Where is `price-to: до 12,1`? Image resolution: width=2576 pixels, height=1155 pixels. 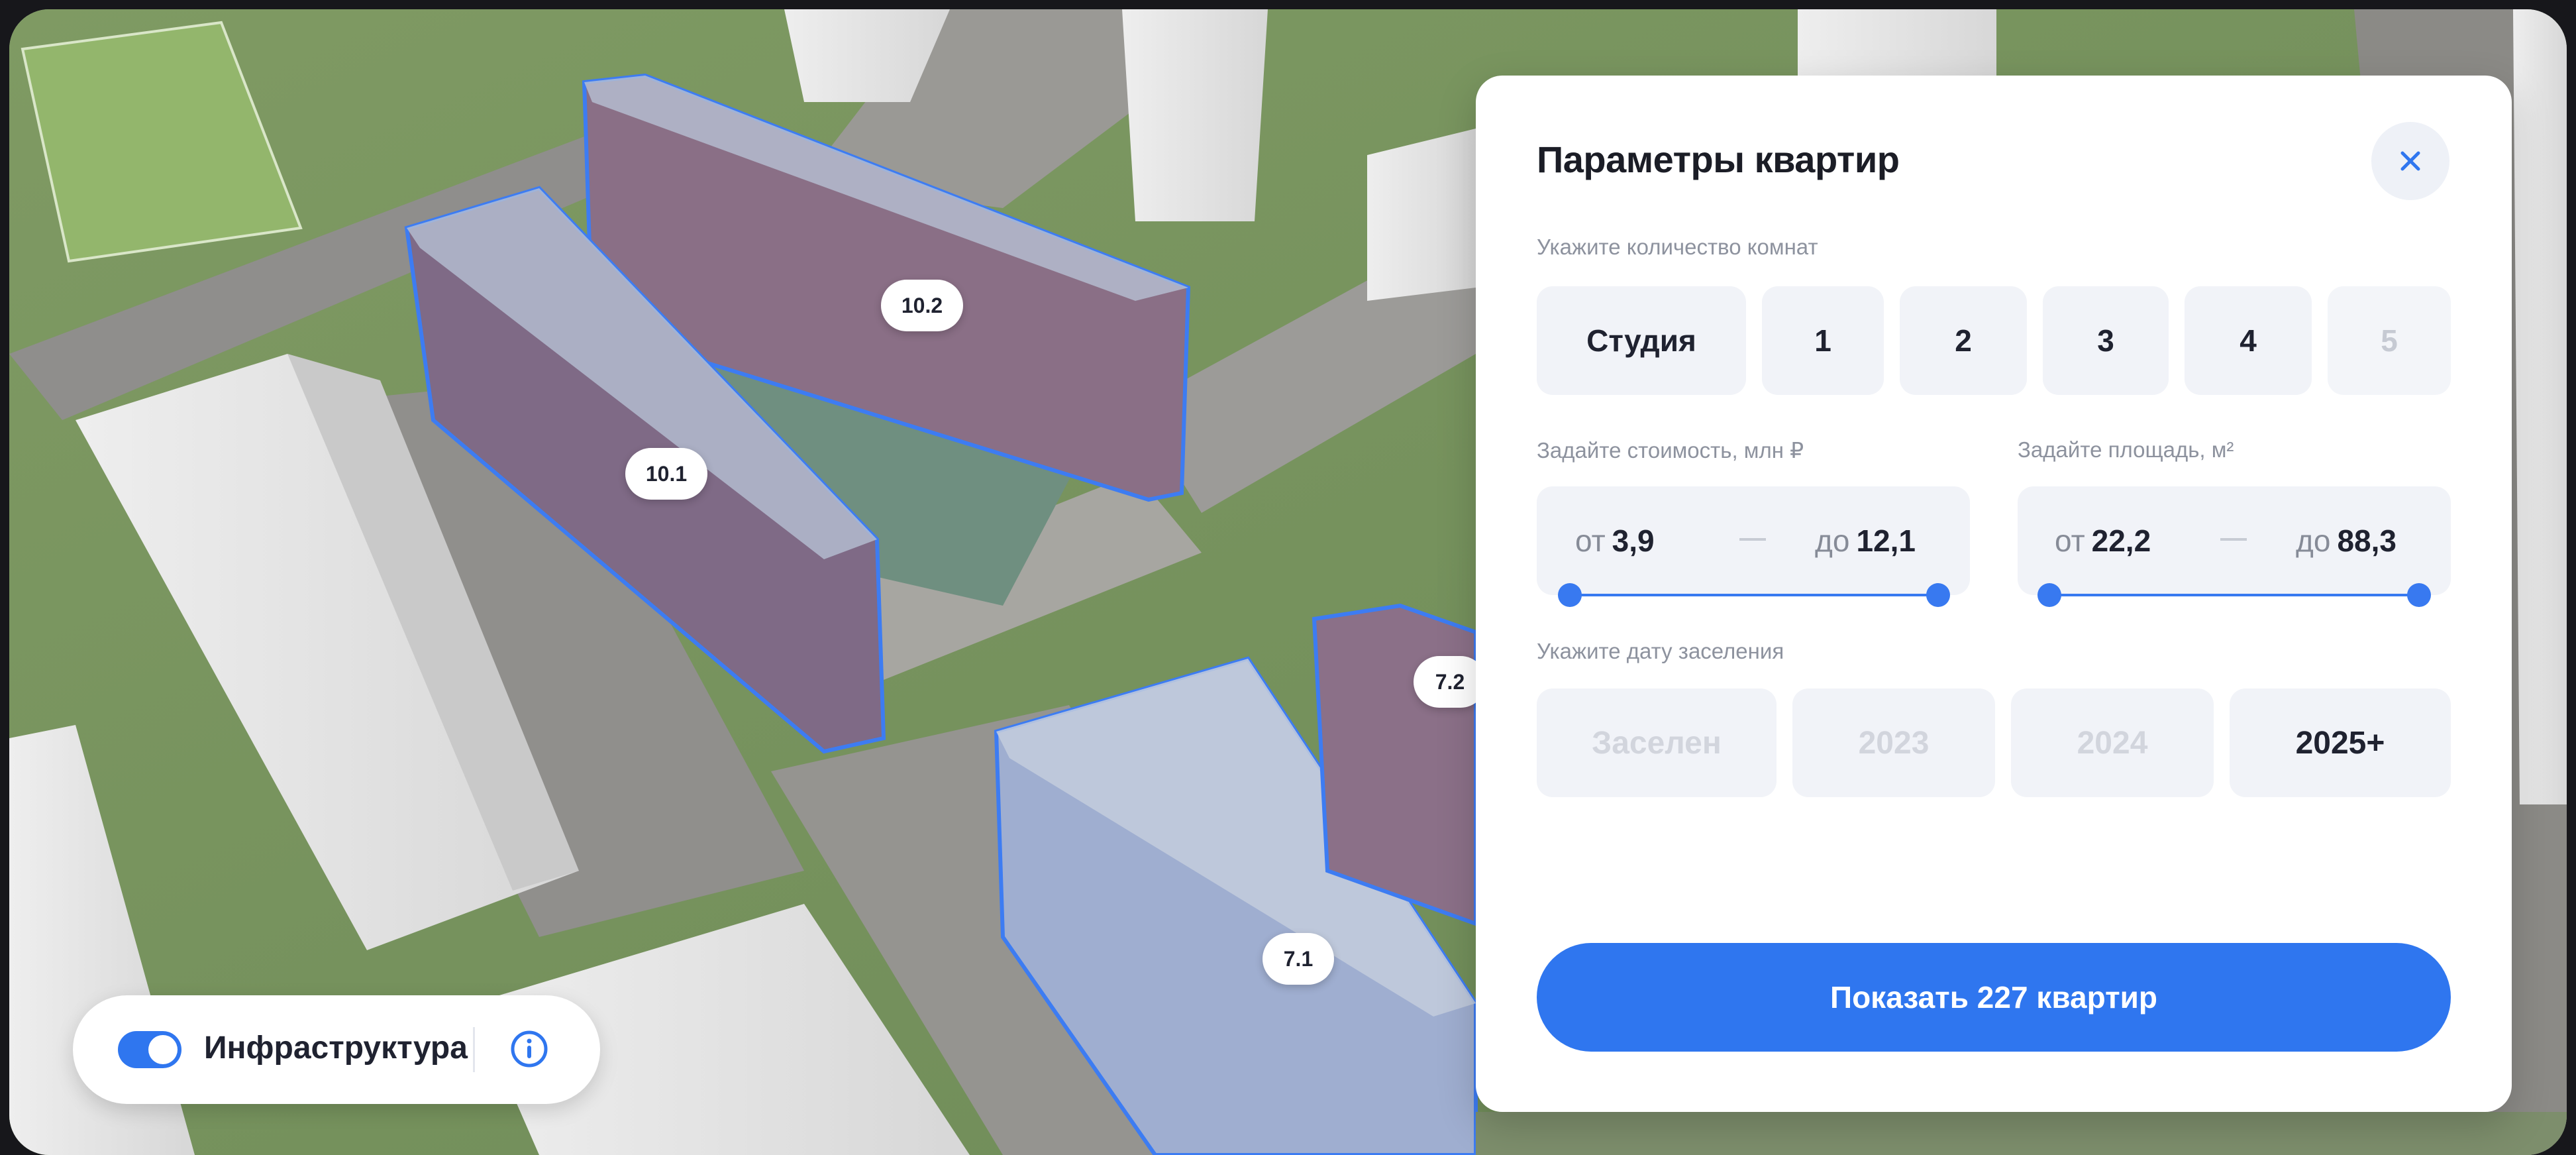 price-to: до 12,1 is located at coordinates (1865, 541).